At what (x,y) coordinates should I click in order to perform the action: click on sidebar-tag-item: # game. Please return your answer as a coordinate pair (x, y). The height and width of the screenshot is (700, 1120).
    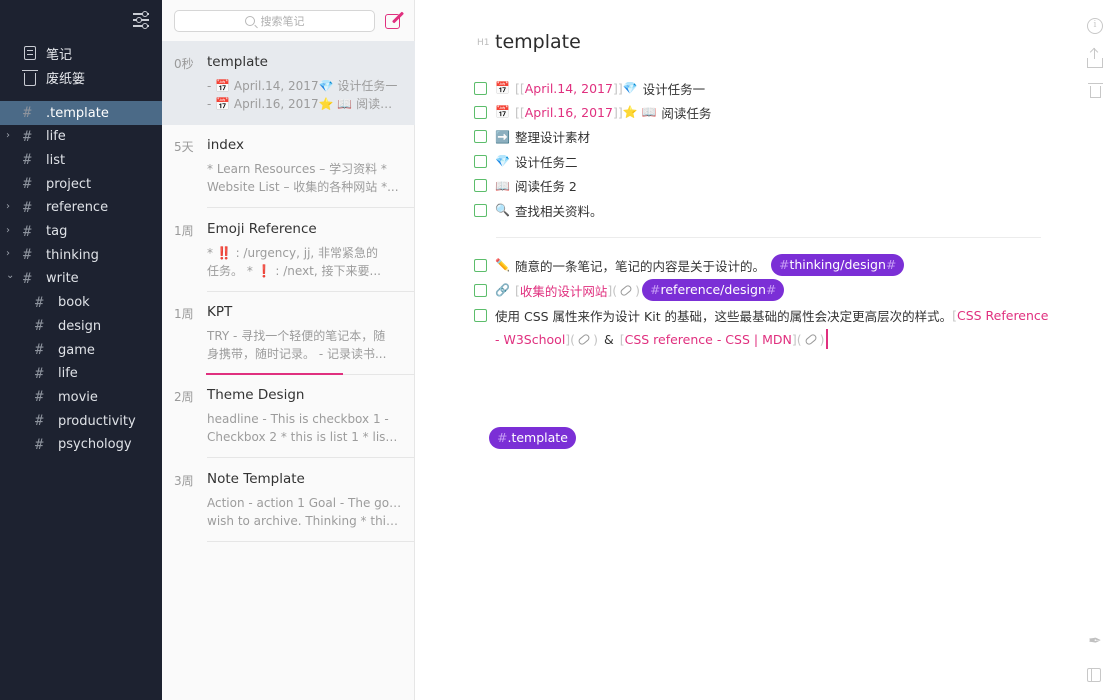
    Looking at the image, I should click on (81, 350).